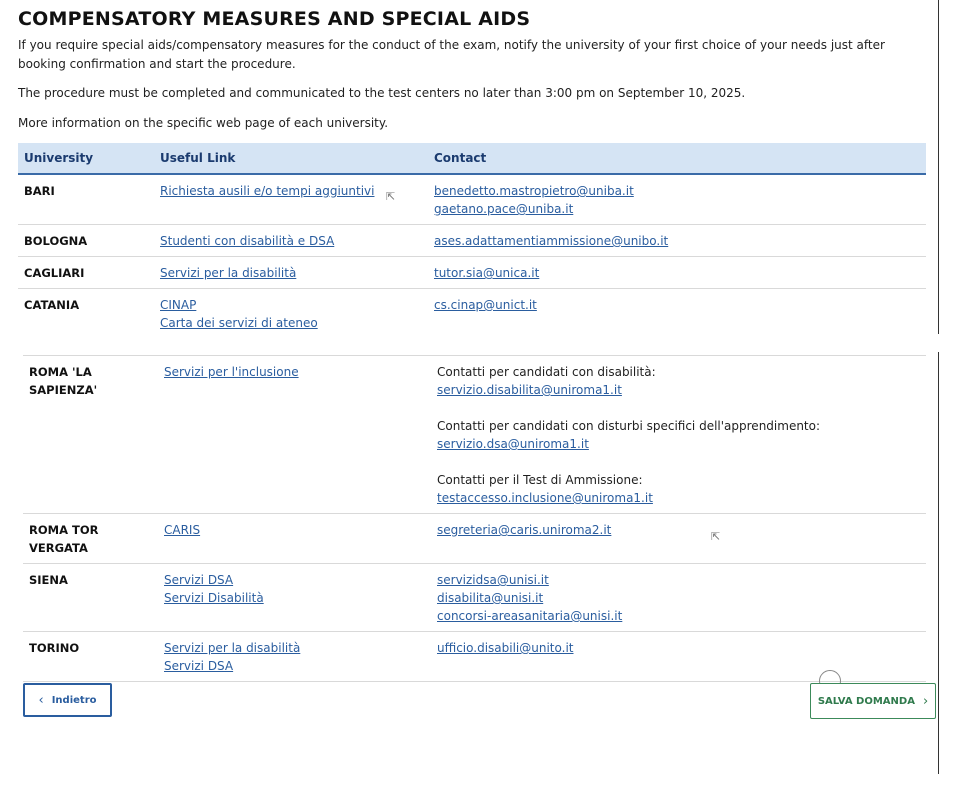 The height and width of the screenshot is (798, 958). I want to click on useful-link: CINAP, so click(291, 305).